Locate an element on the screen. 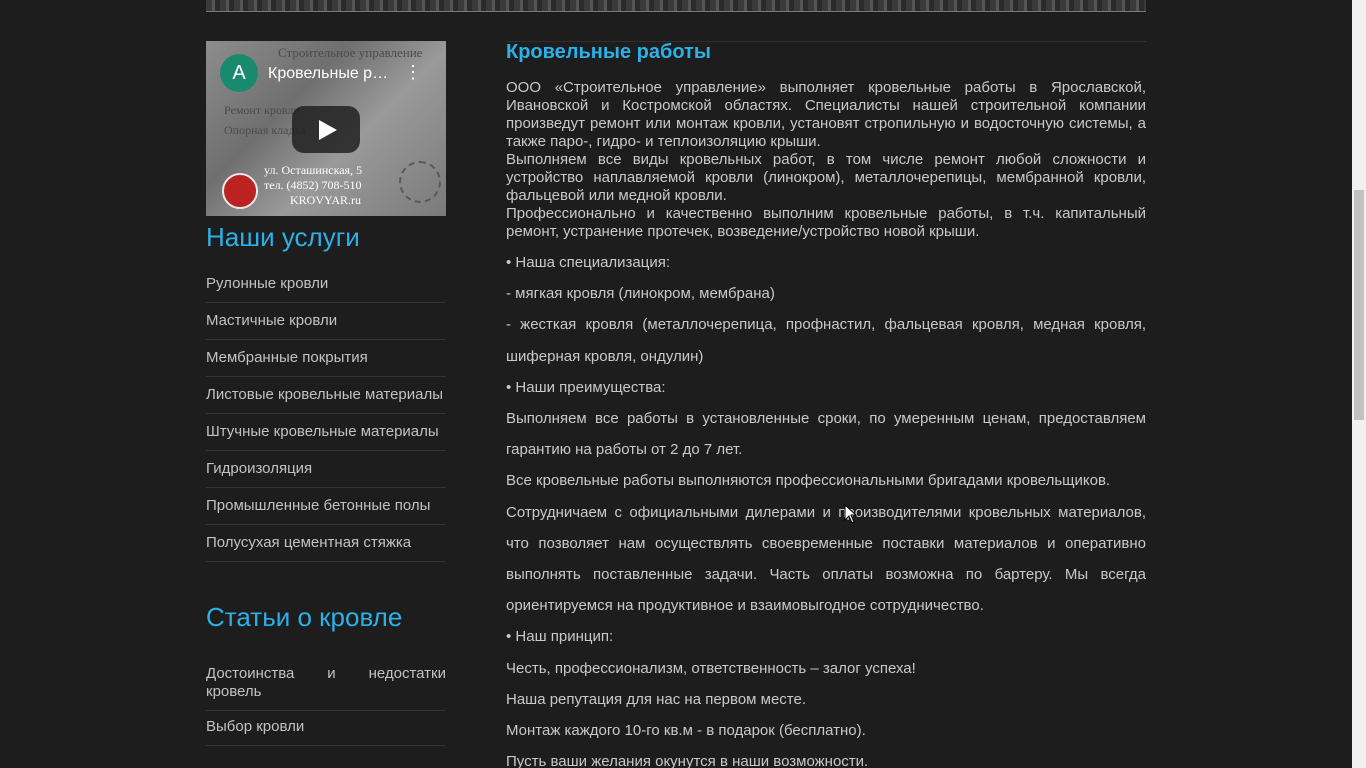 This screenshot has height=768, width=1366. principle-heading: • Наш принцип: is located at coordinates (560, 637).